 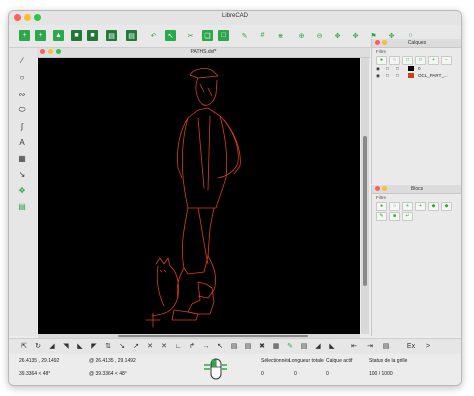 I want to click on offset-icon: ✕, so click(x=164, y=346).